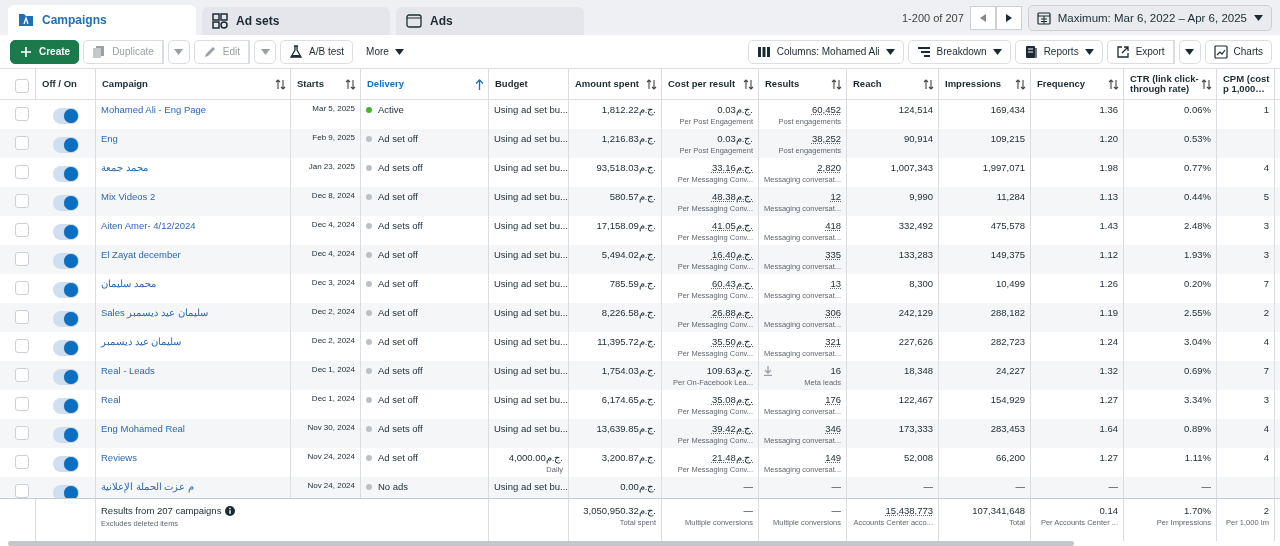  What do you see at coordinates (915, 341) in the screenshot?
I see `metric-value: 227,626` at bounding box center [915, 341].